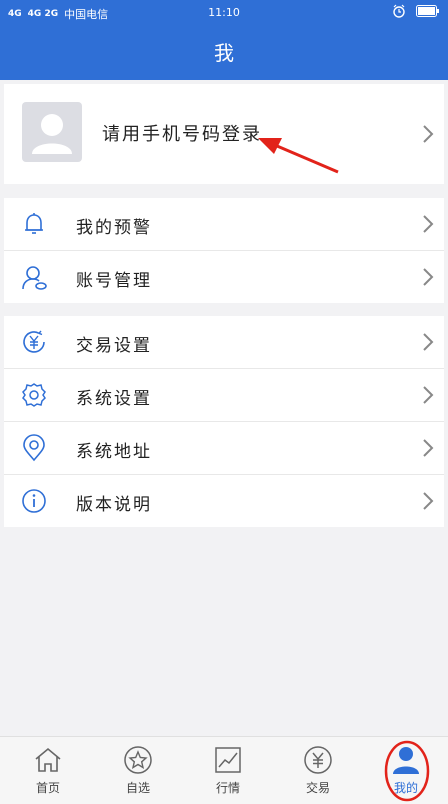 The image size is (448, 804). I want to click on menu-item-label: 系统地址, so click(114, 452).